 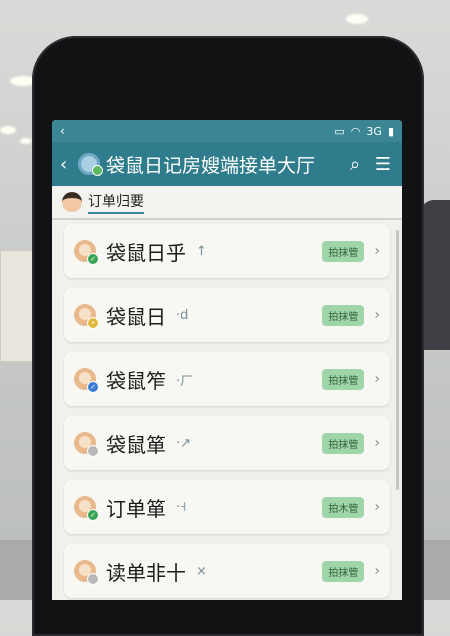 I want to click on scrollbar, so click(x=397, y=360).